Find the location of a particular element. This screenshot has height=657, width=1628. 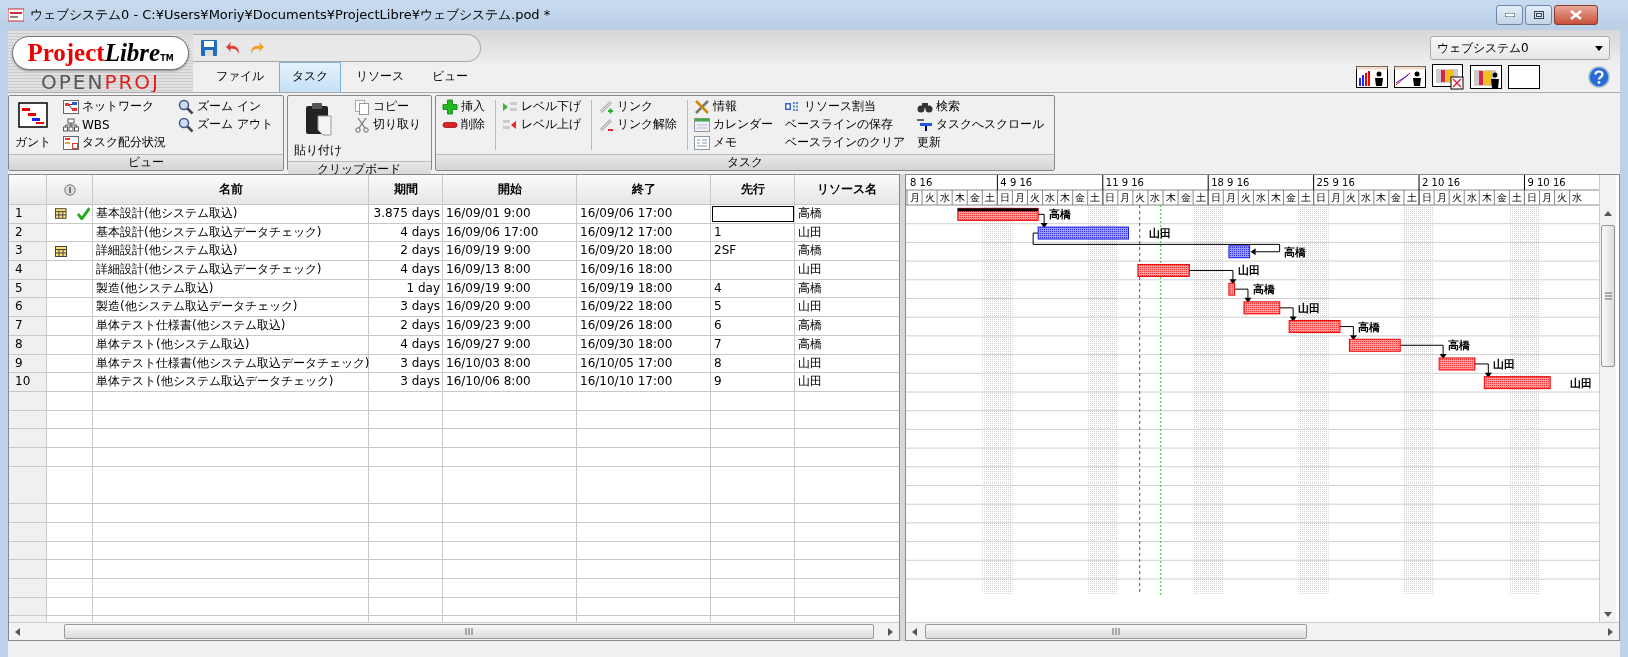

scroll-to-icon is located at coordinates (924, 124).